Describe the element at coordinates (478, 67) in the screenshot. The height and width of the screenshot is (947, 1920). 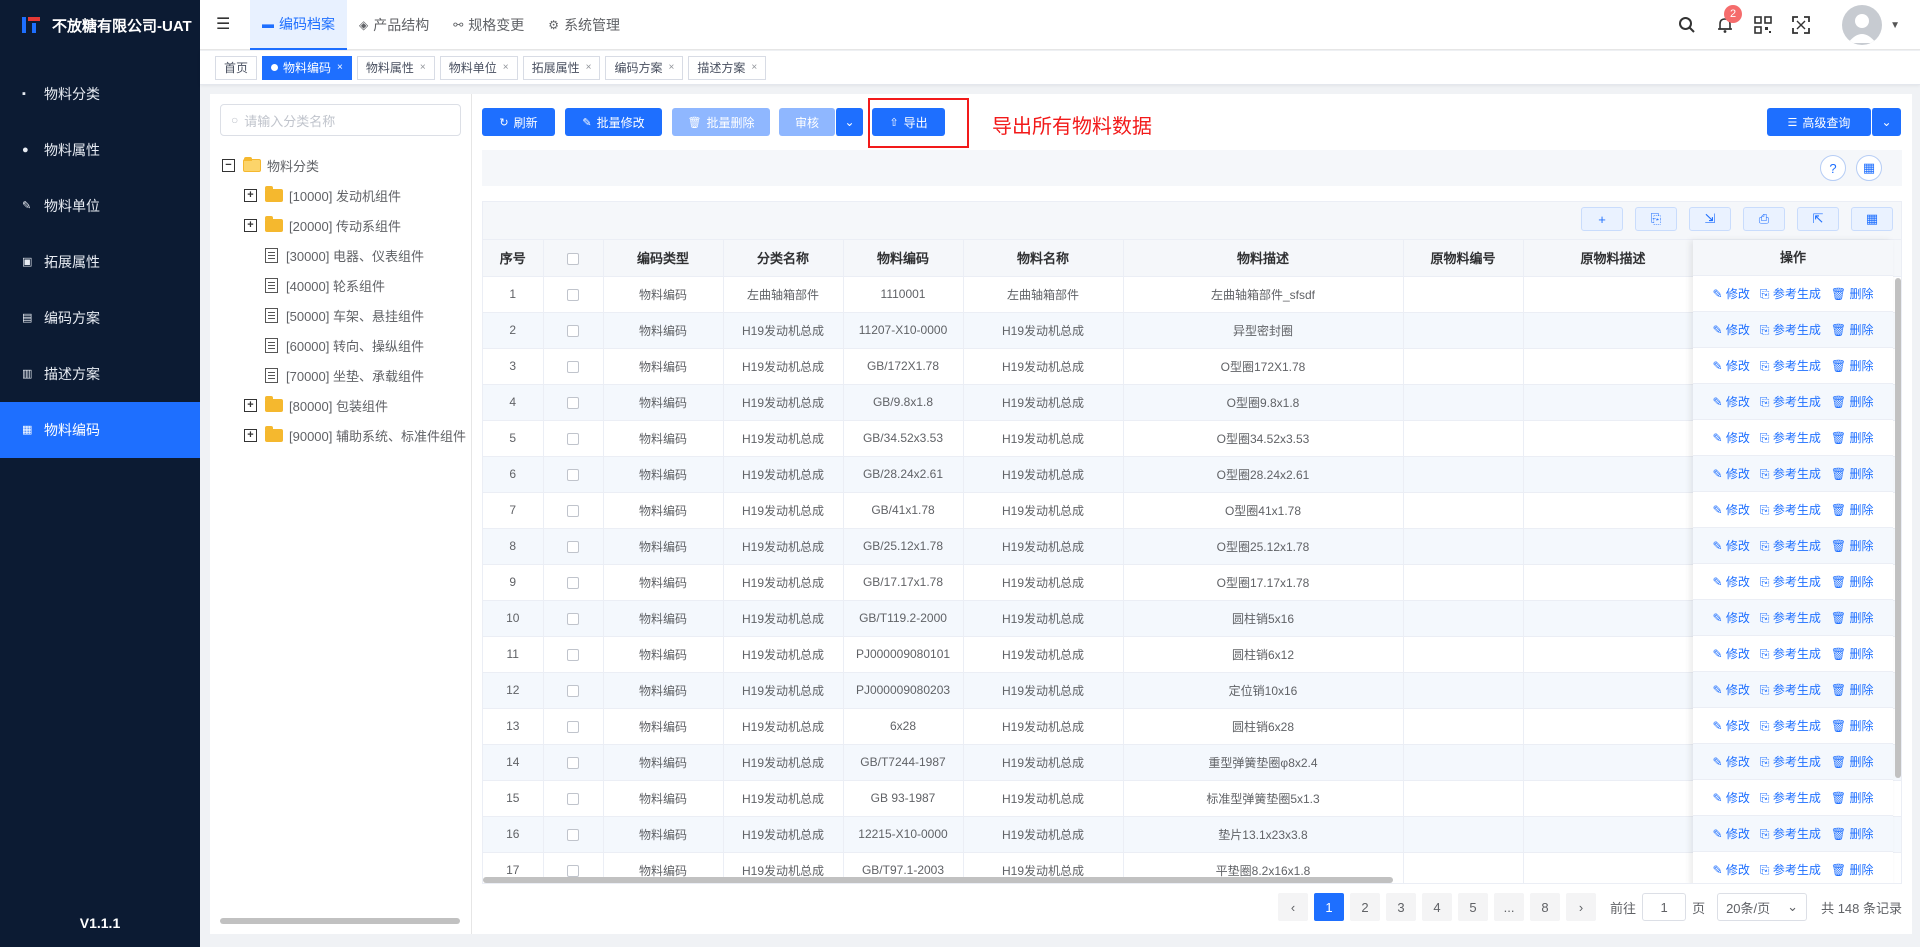
I see `tag-view-item: 物料单位 ×` at that location.